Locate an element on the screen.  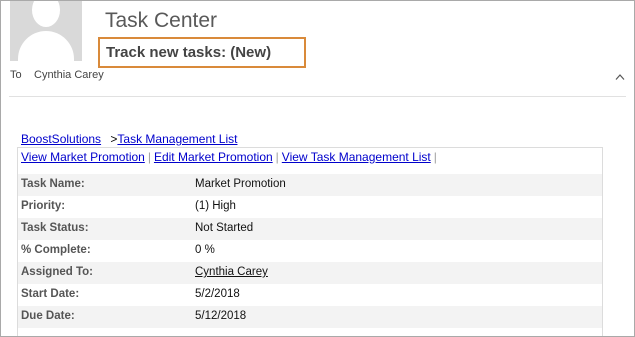
field-row-task-status: Task Status: Not Started is located at coordinates (310, 229).